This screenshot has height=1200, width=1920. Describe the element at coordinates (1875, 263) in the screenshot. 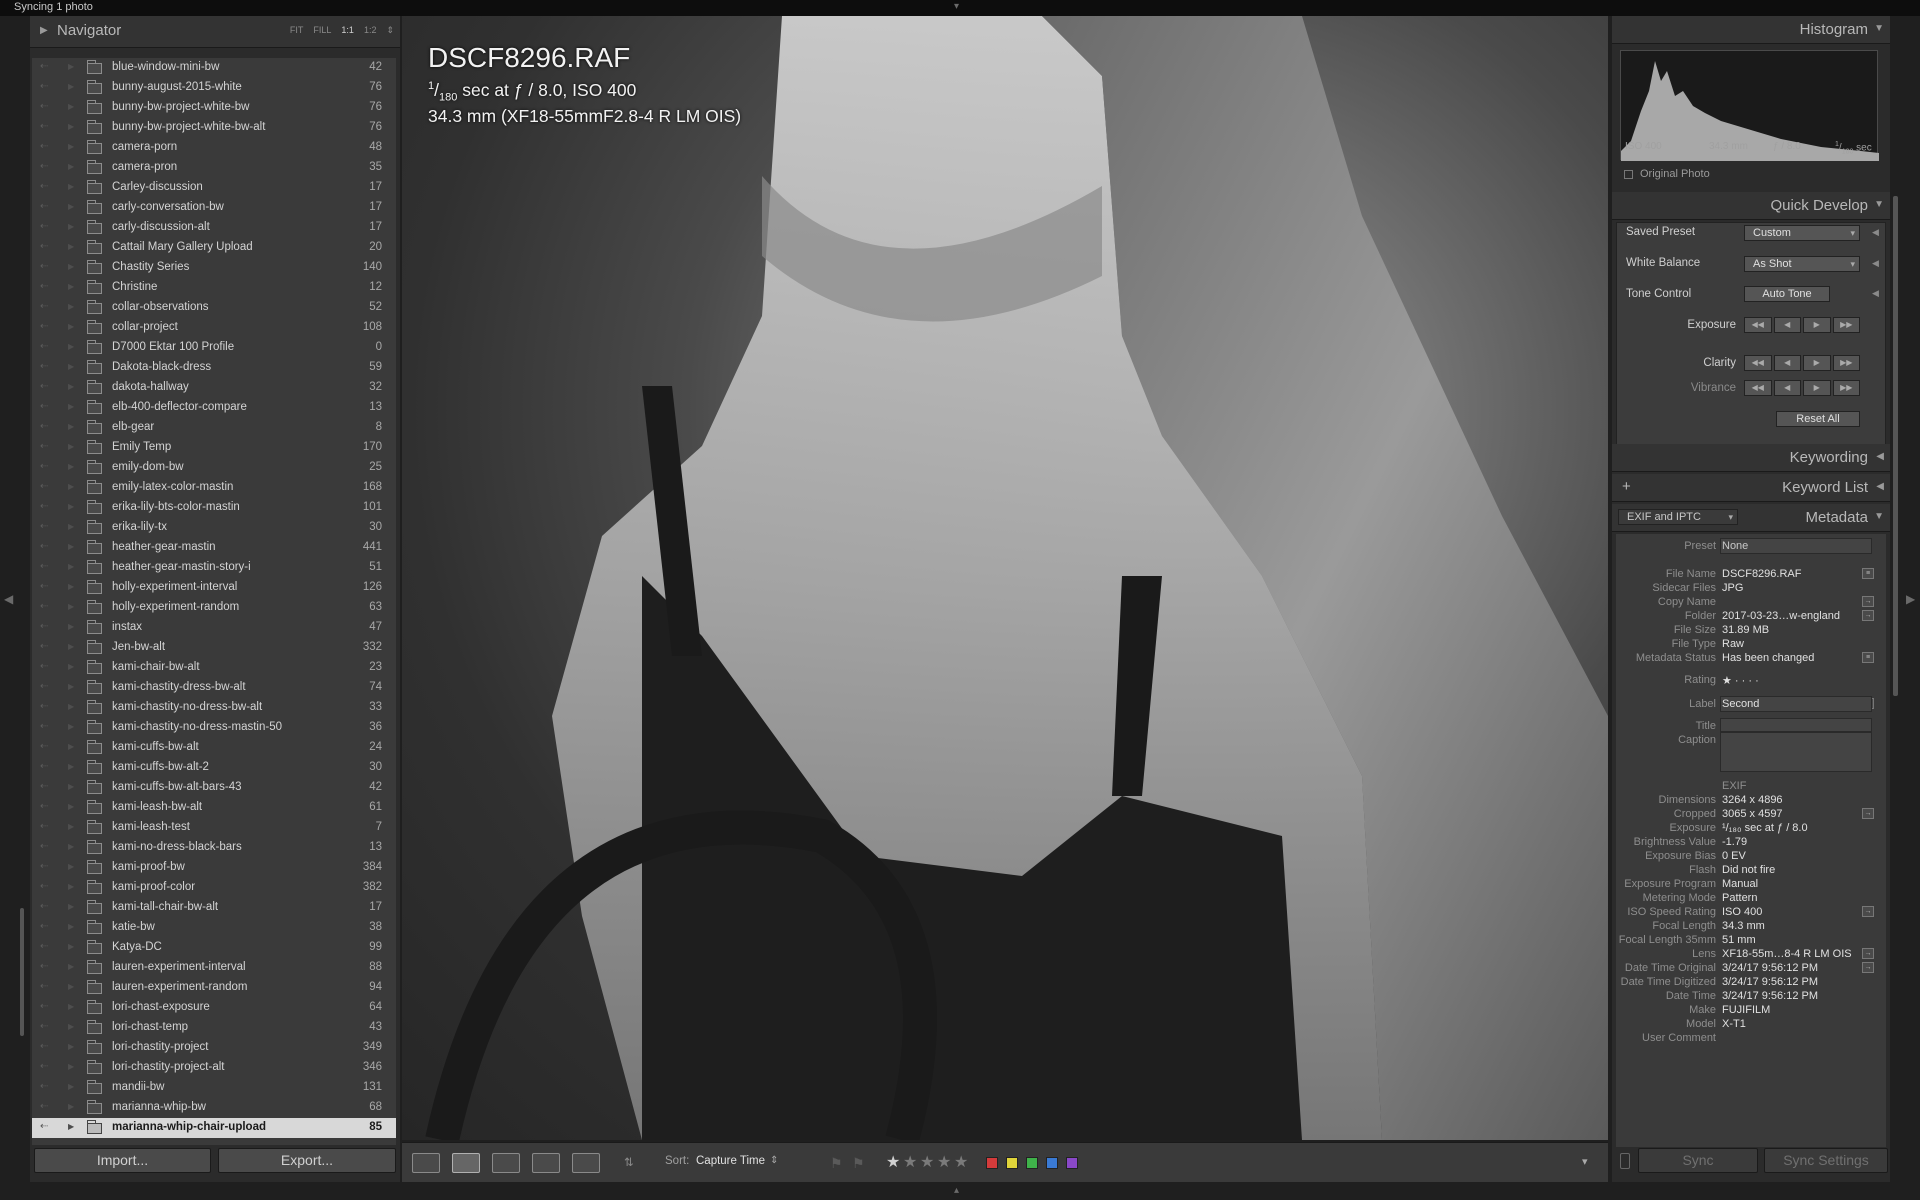

I see `white-balance-expand-icon: ◀` at that location.